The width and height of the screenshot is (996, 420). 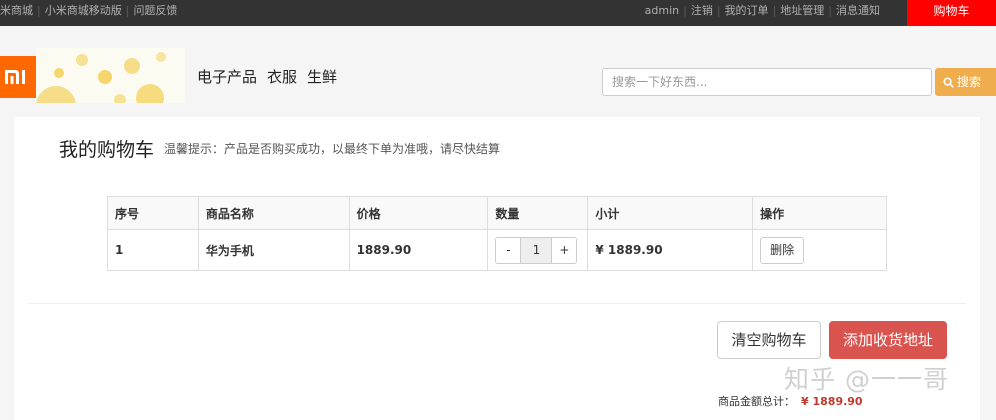 What do you see at coordinates (107, 150) in the screenshot?
I see `page-title: 我的购物车` at bounding box center [107, 150].